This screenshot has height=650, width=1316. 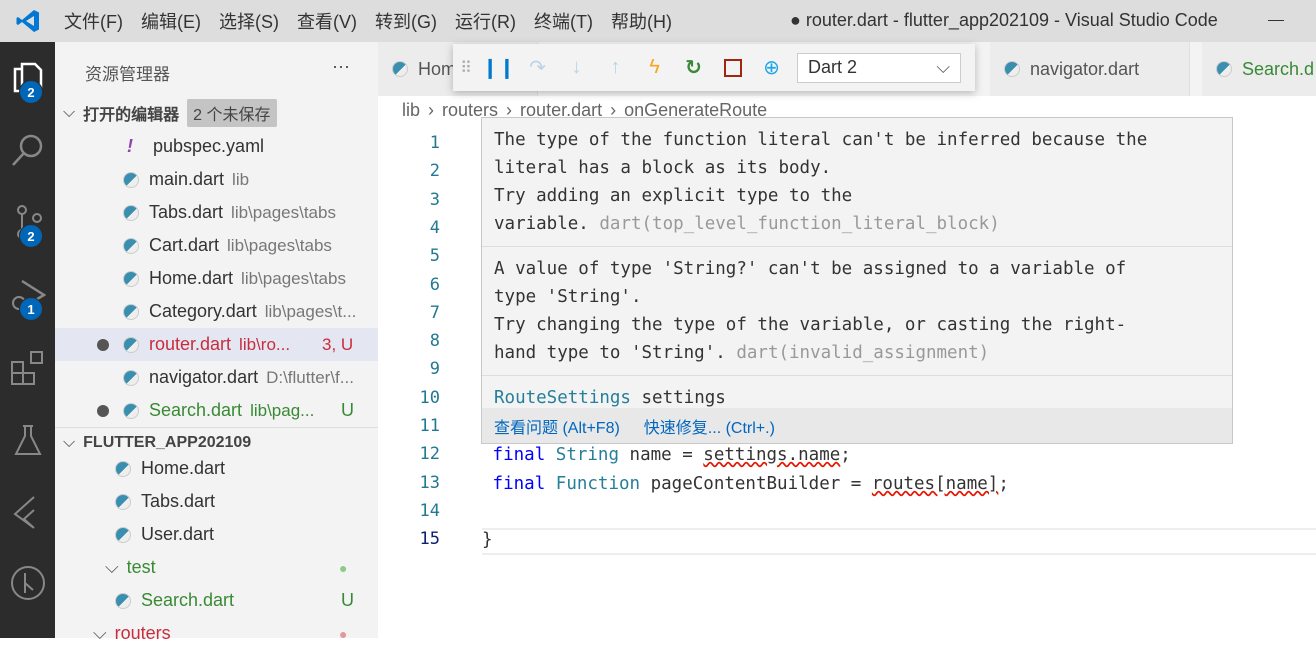 I want to click on diagnostic-code: dart(invalid_assignment), so click(x=862, y=353).